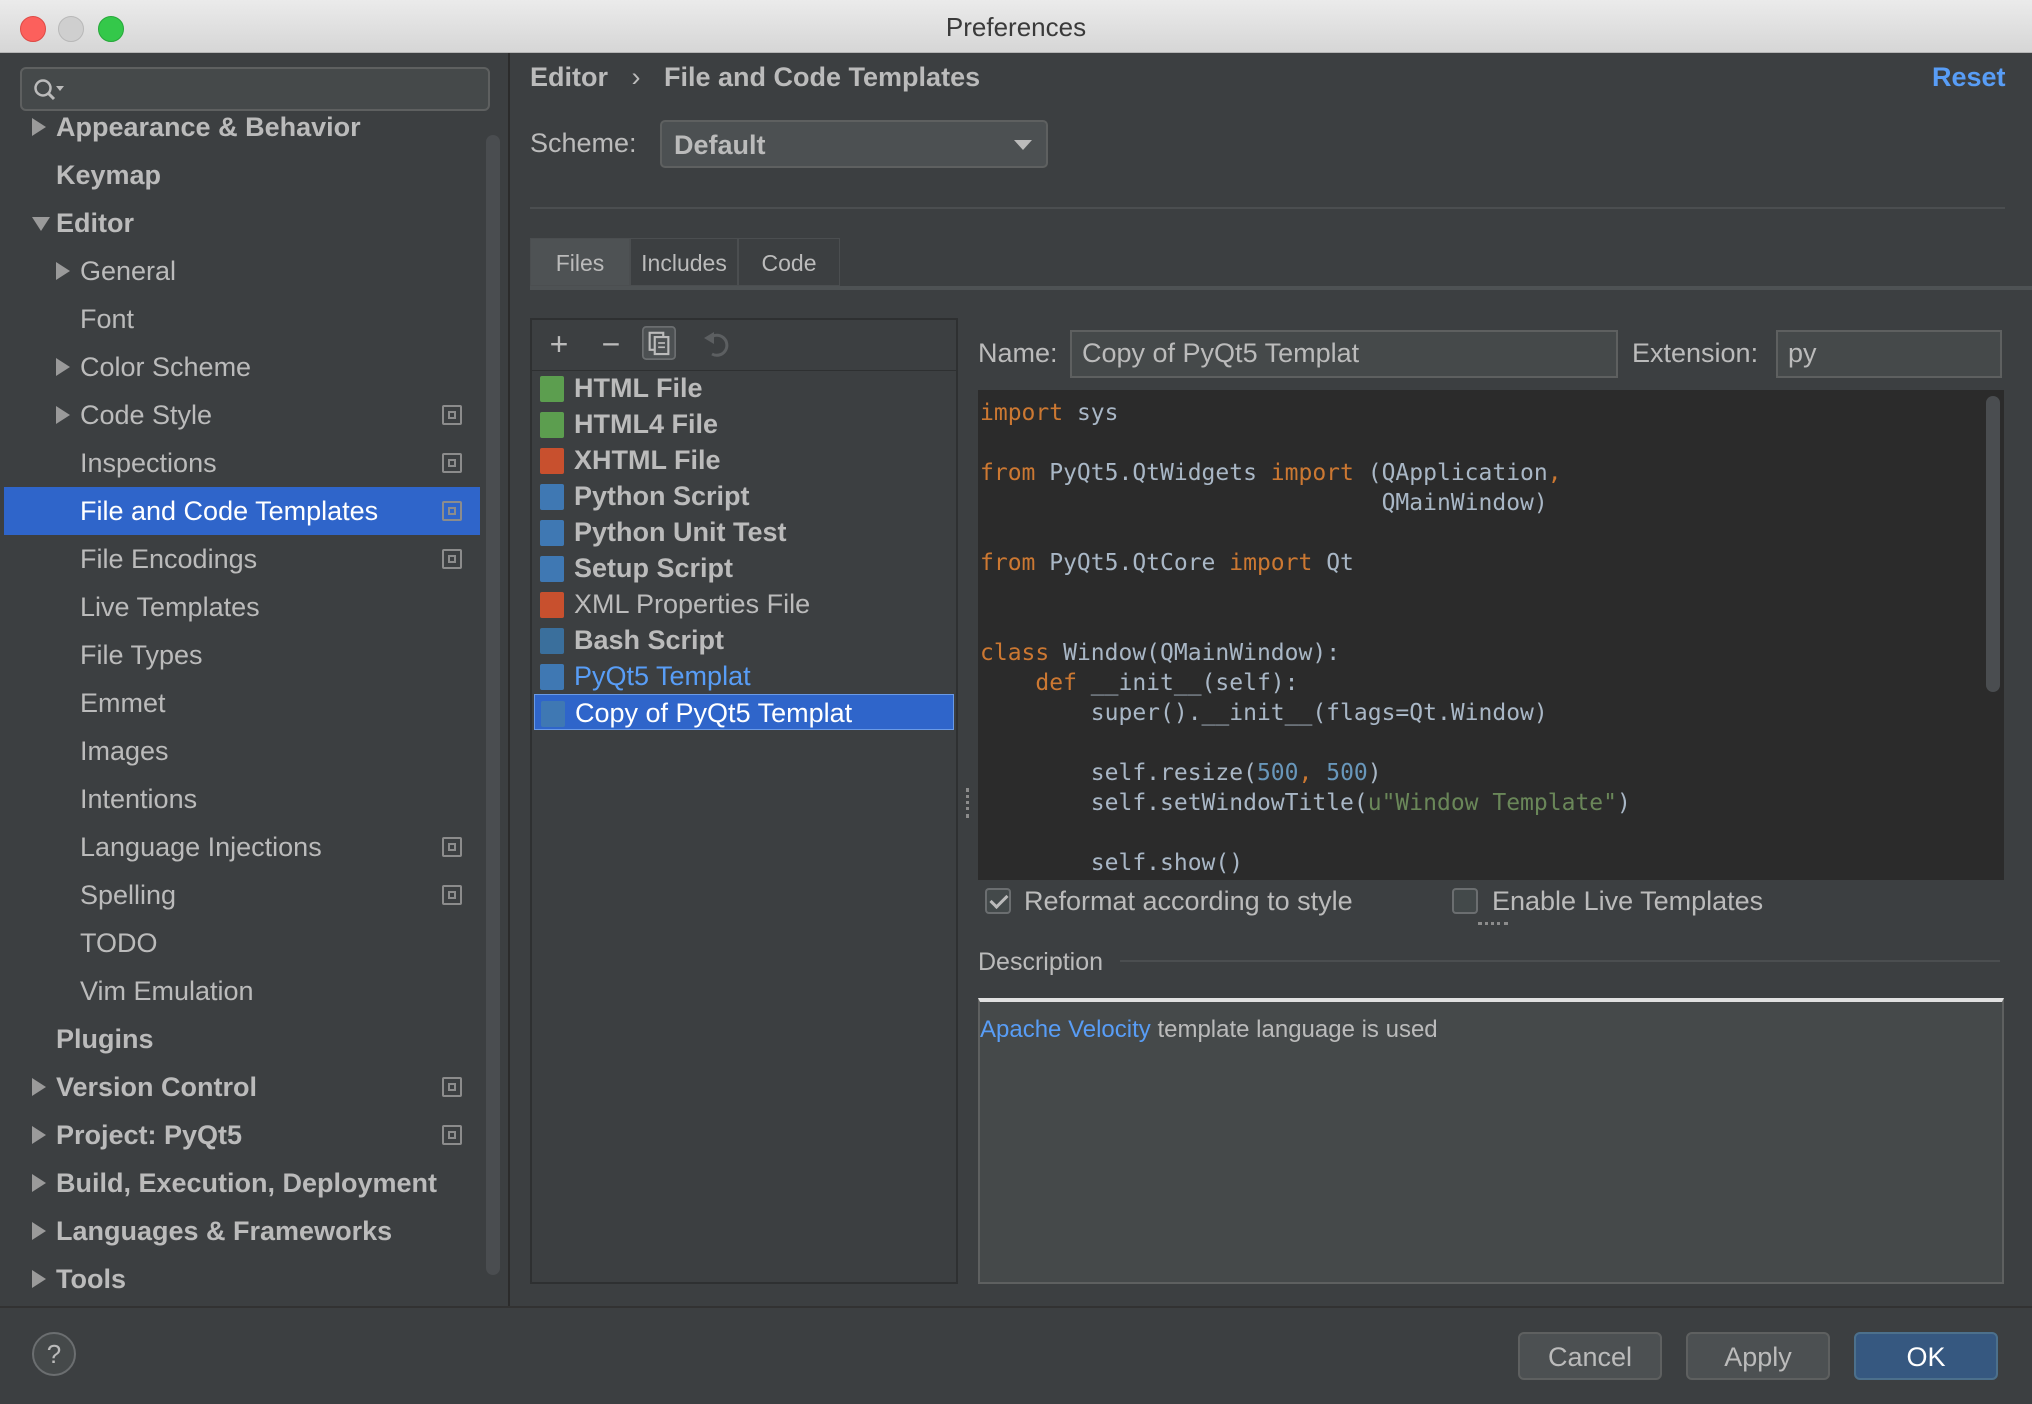  What do you see at coordinates (242, 991) in the screenshot?
I see `sidebar-item-vim-emulation: Vim Emulation` at bounding box center [242, 991].